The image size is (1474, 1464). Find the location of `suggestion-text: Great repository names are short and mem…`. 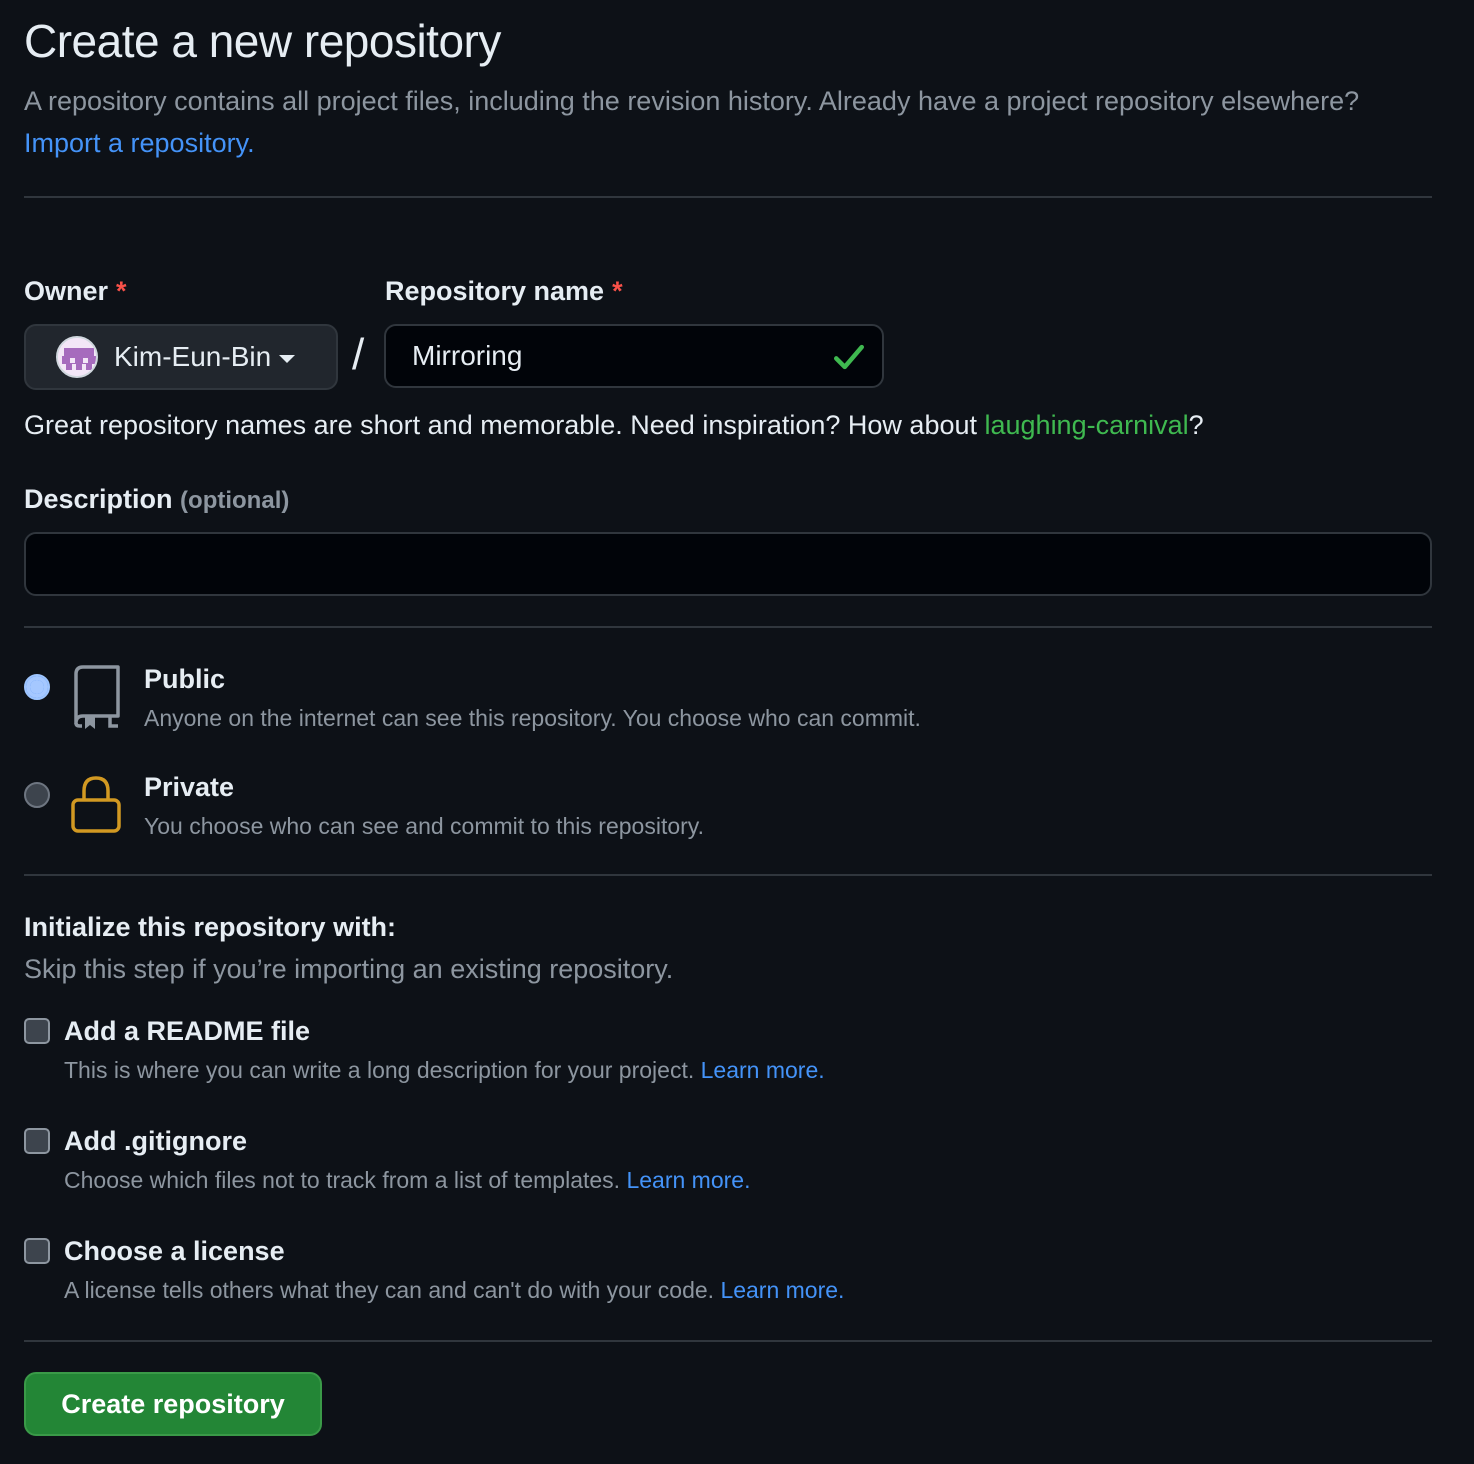

suggestion-text: Great repository names are short and mem… is located at coordinates (504, 425).